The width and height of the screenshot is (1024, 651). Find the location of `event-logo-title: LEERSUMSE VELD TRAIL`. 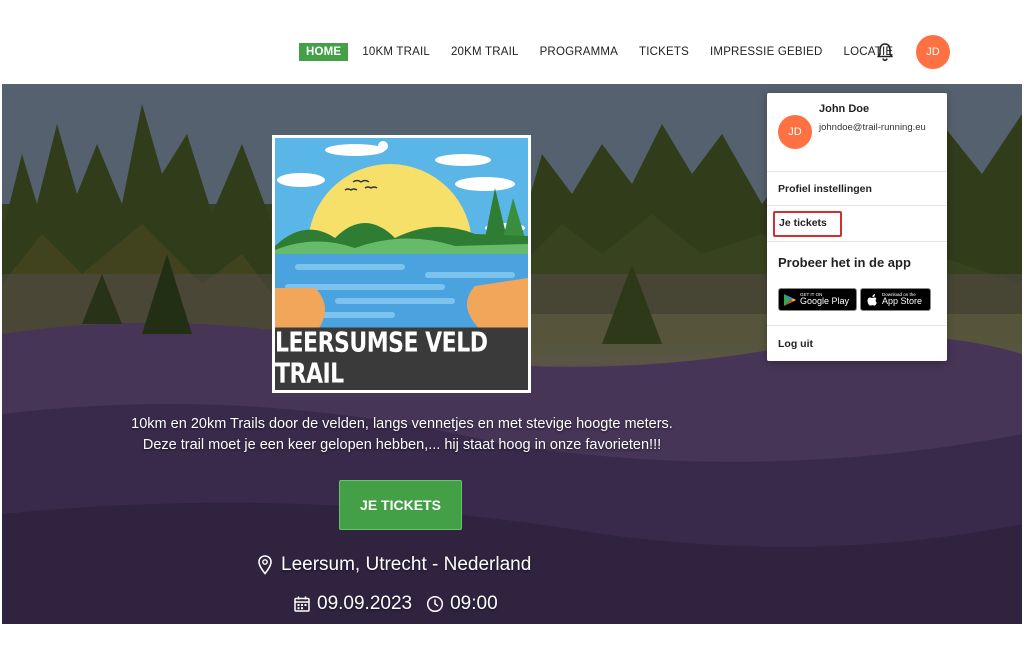

event-logo-title: LEERSUMSE VELD TRAIL is located at coordinates (401, 358).